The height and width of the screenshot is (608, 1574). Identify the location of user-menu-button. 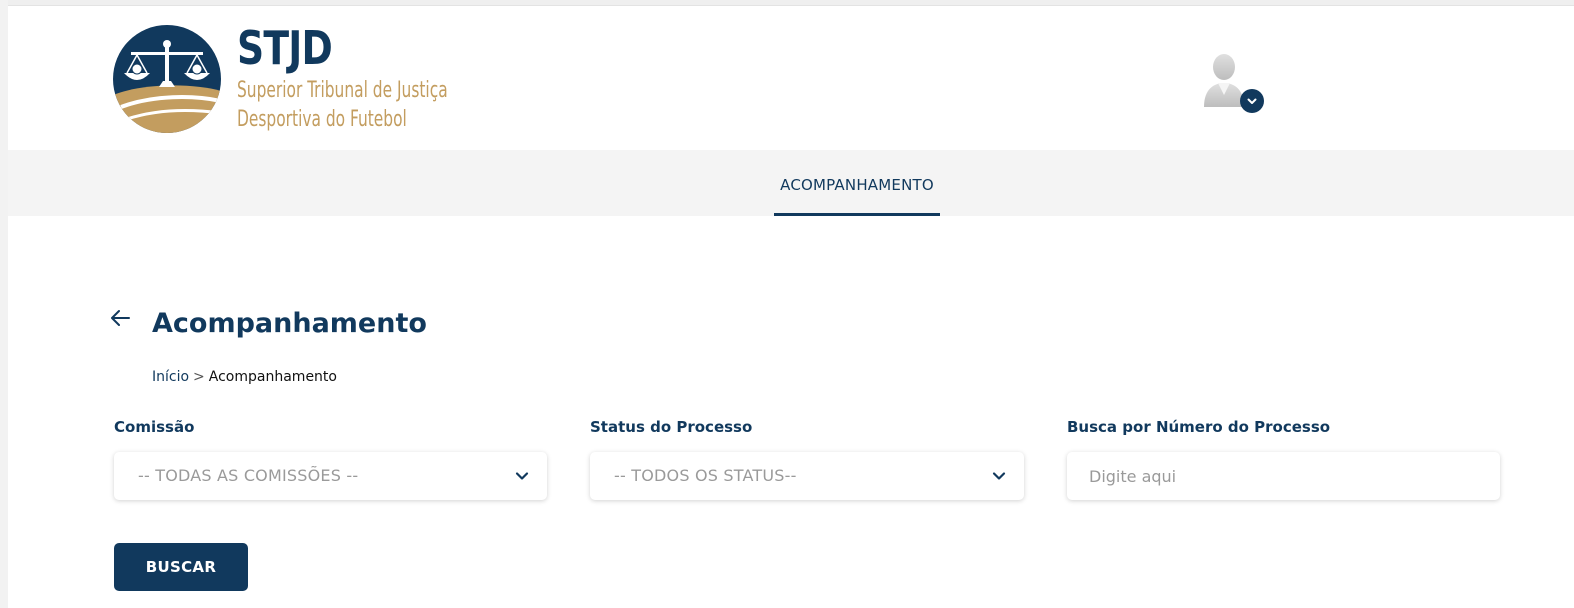
(1233, 83).